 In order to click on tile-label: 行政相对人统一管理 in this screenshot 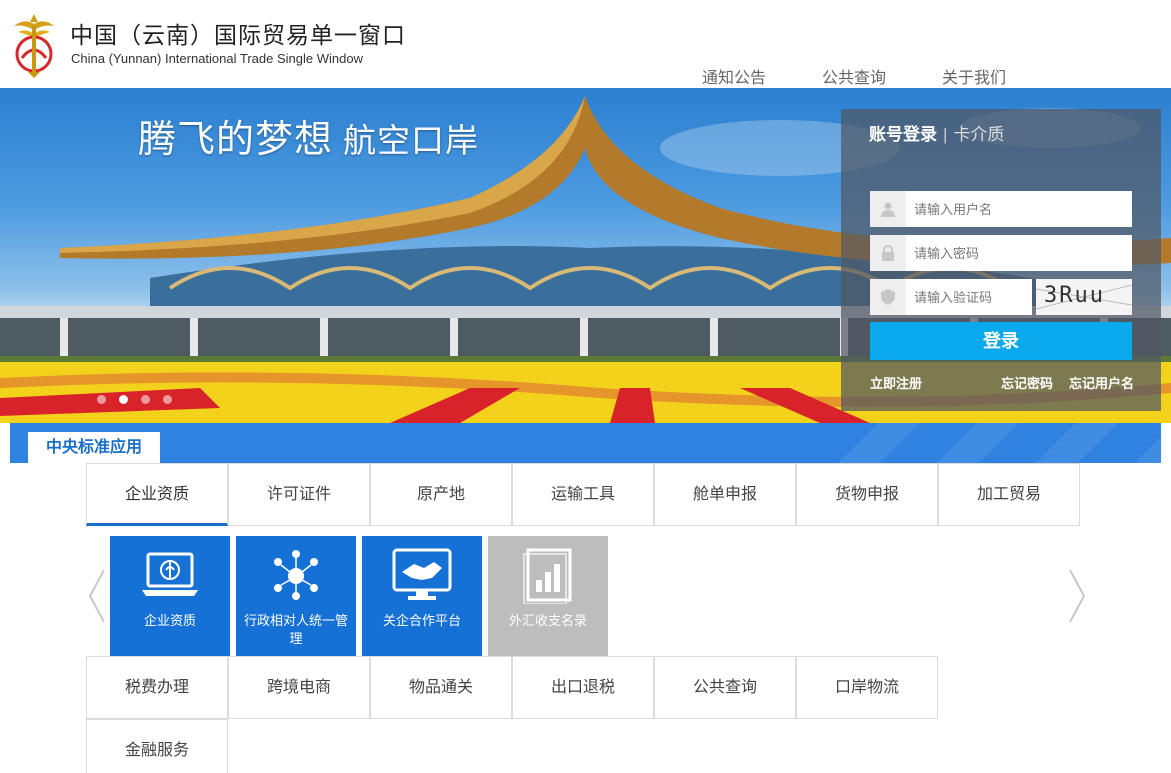, I will do `click(295, 629)`.